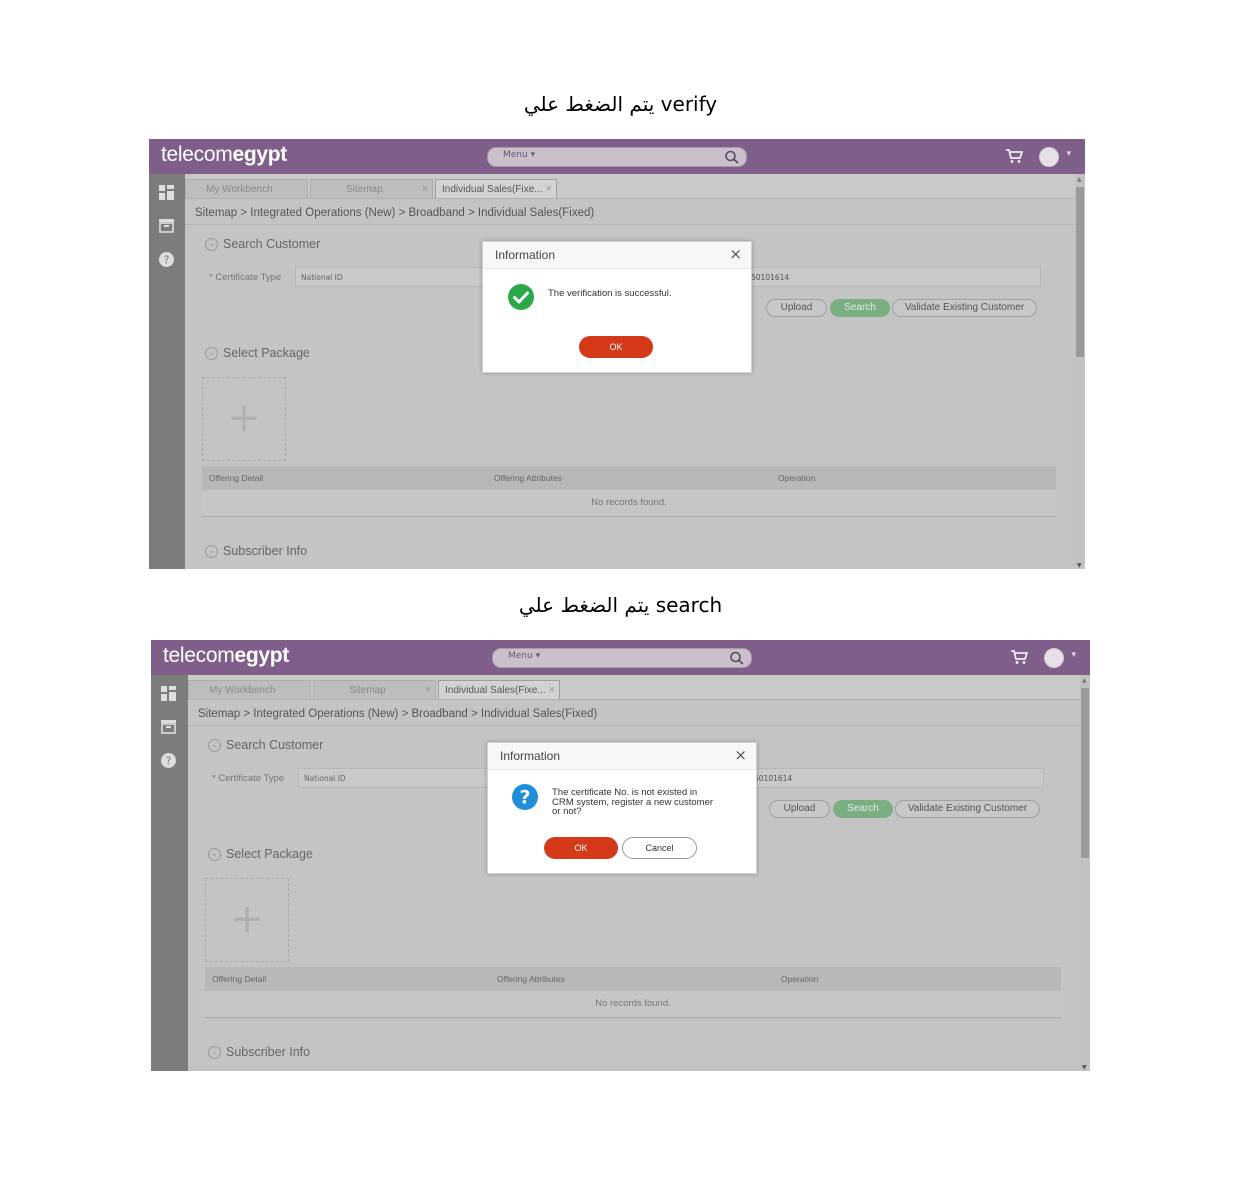  I want to click on column-header: Operation, so click(800, 979).